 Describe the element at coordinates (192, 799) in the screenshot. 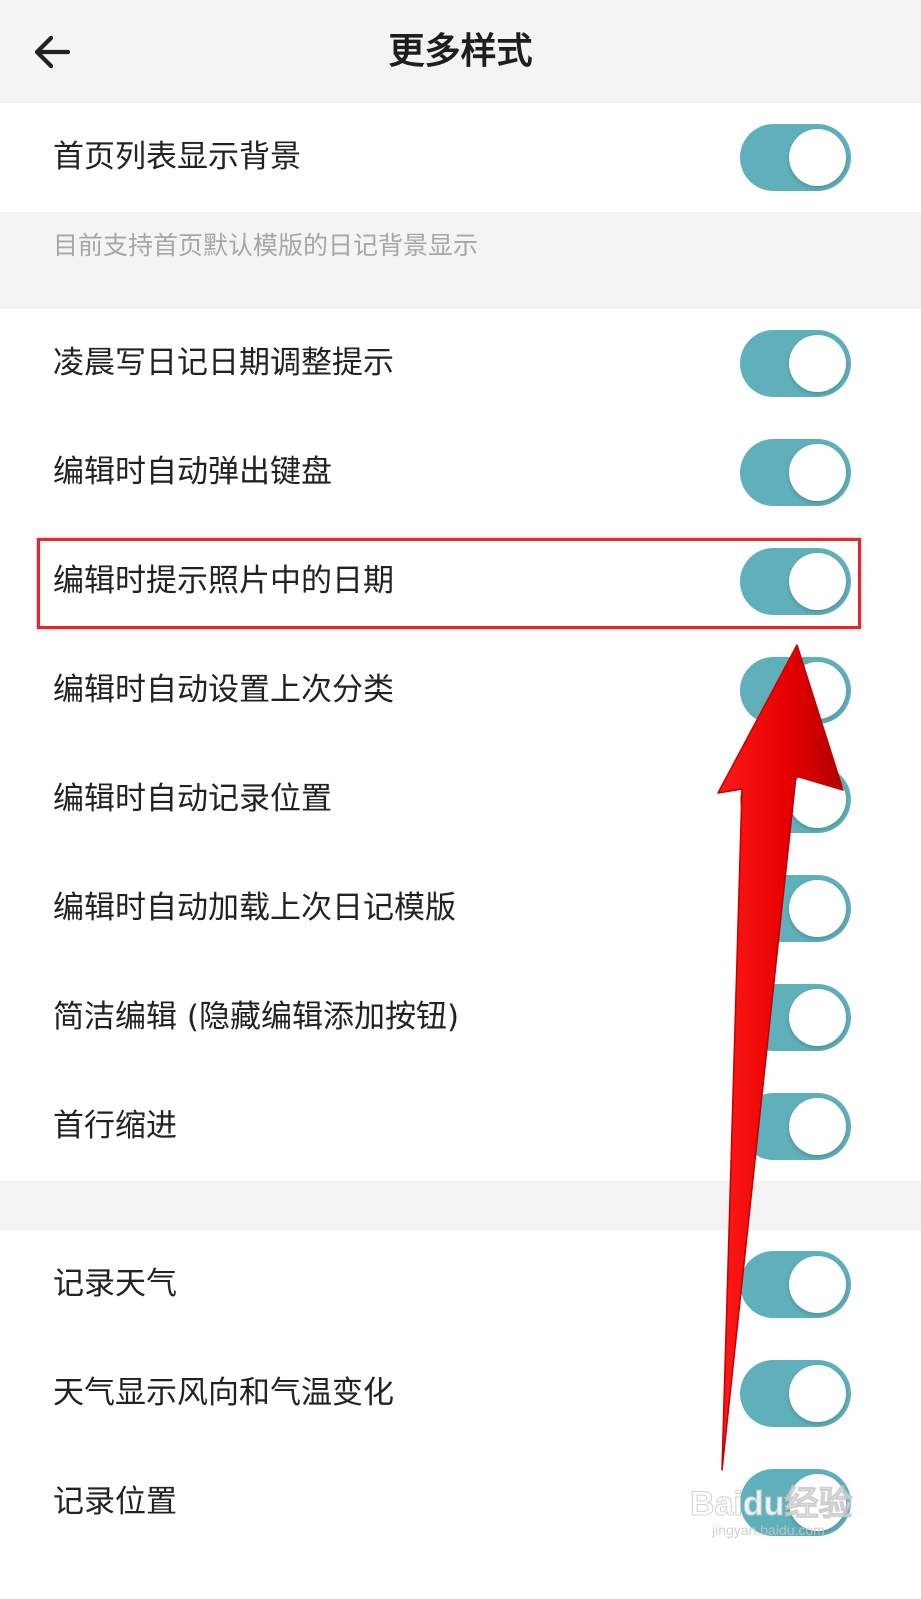

I see `setting-label: 编辑时自动记录位置` at that location.